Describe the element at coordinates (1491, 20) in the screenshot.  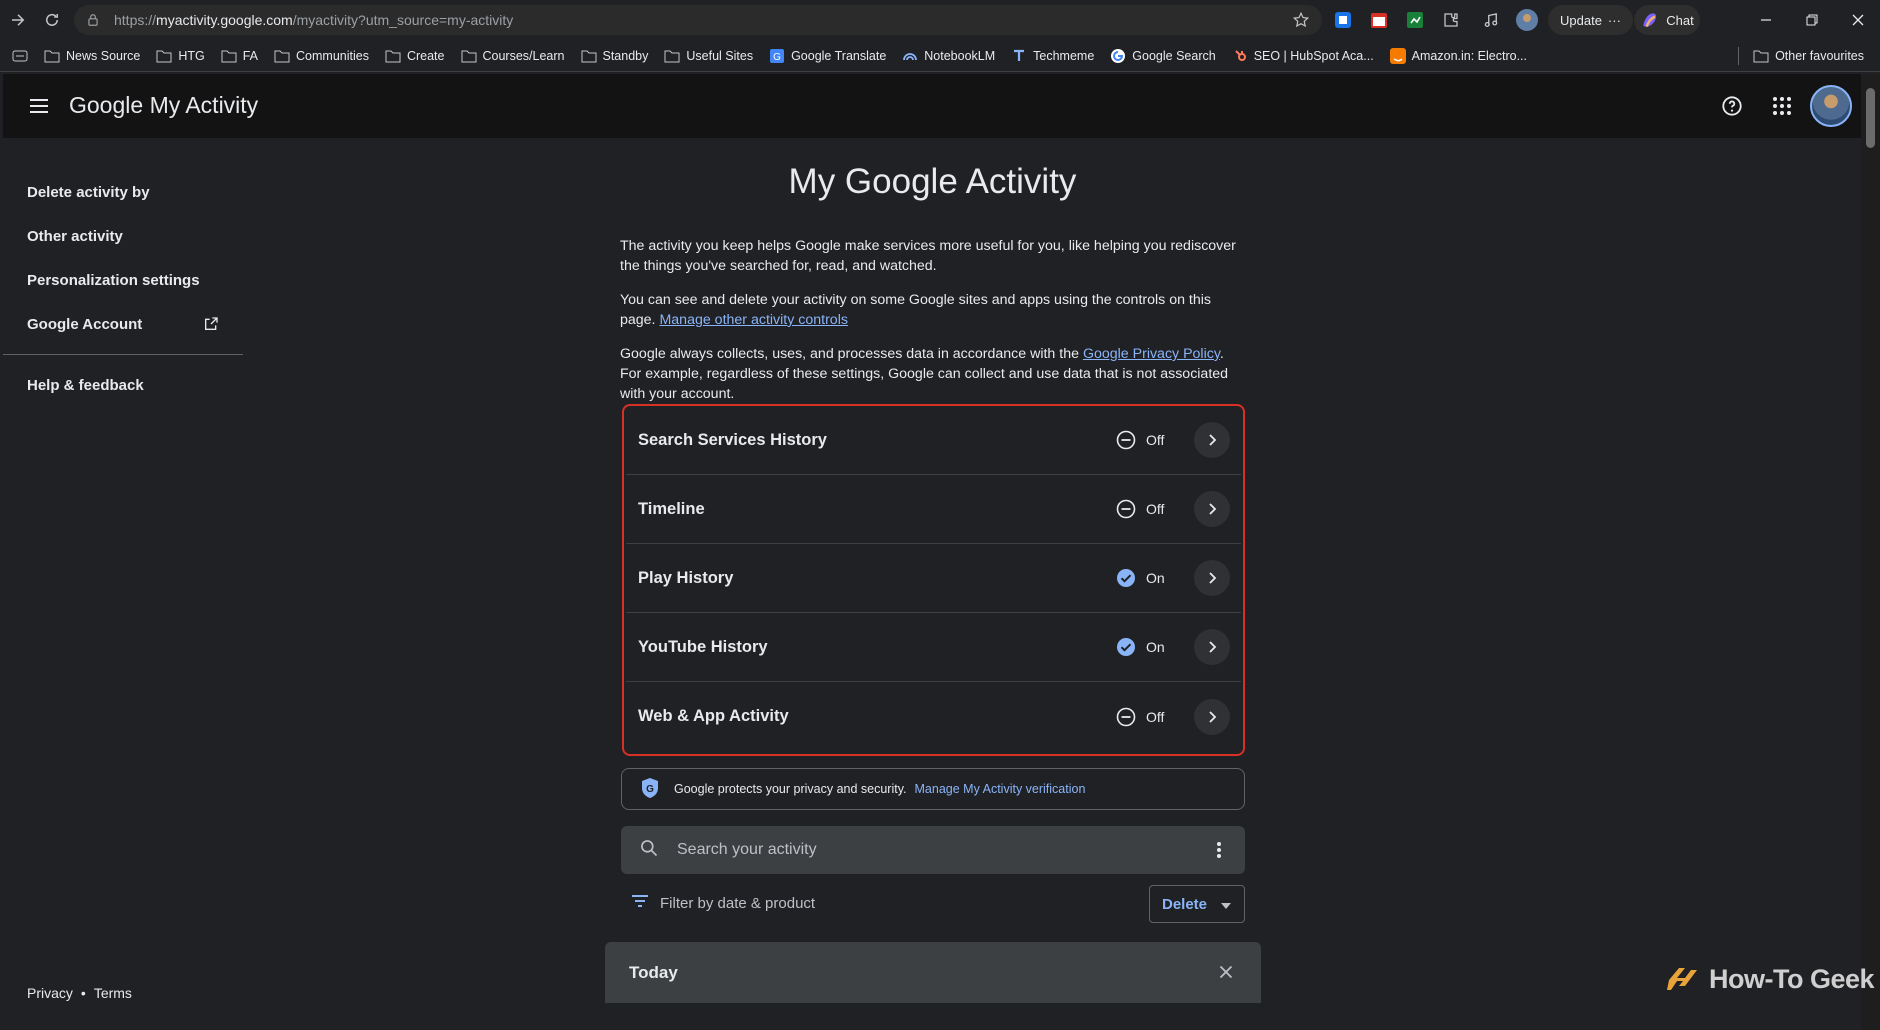
I see `media-control-icon` at that location.